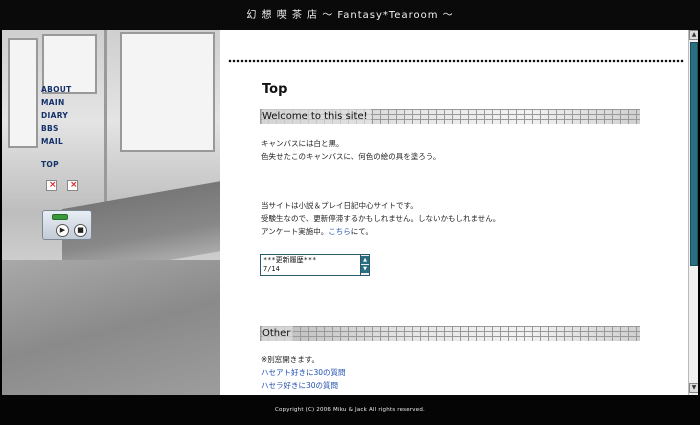 The image size is (700, 425). I want to click on update-history-title: ***更新履歴***, so click(290, 260).